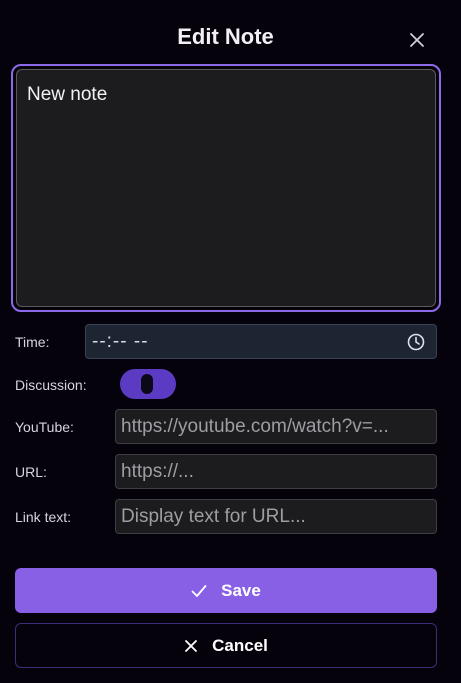 The height and width of the screenshot is (683, 461). I want to click on time-row: Time: --:-- --, so click(226, 342).